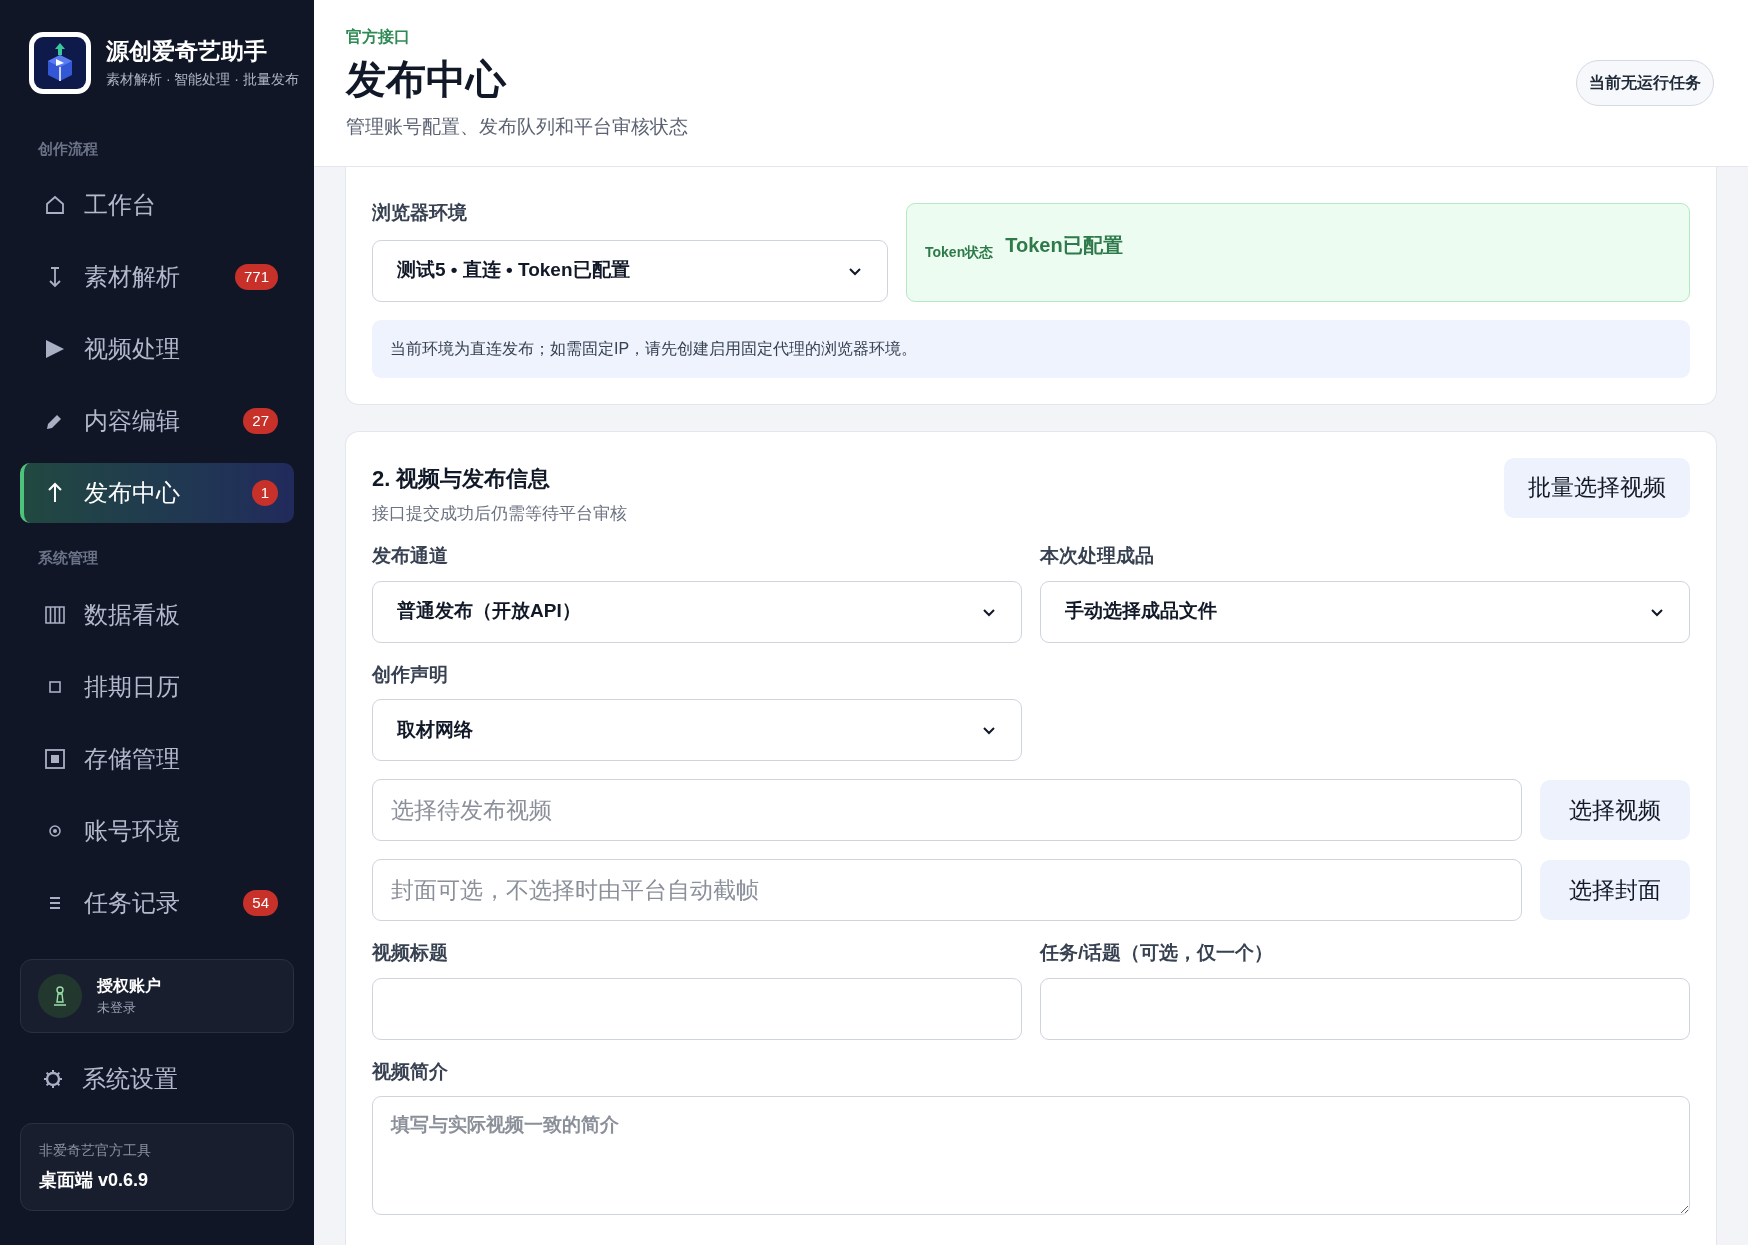  I want to click on field-label: 发布通道, so click(410, 556).